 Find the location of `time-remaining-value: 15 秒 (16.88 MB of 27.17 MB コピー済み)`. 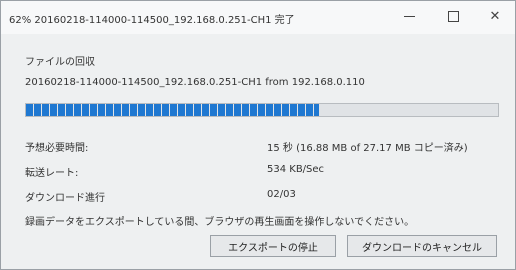

time-remaining-value: 15 秒 (16.88 MB of 27.17 MB コピー済み) is located at coordinates (367, 148).